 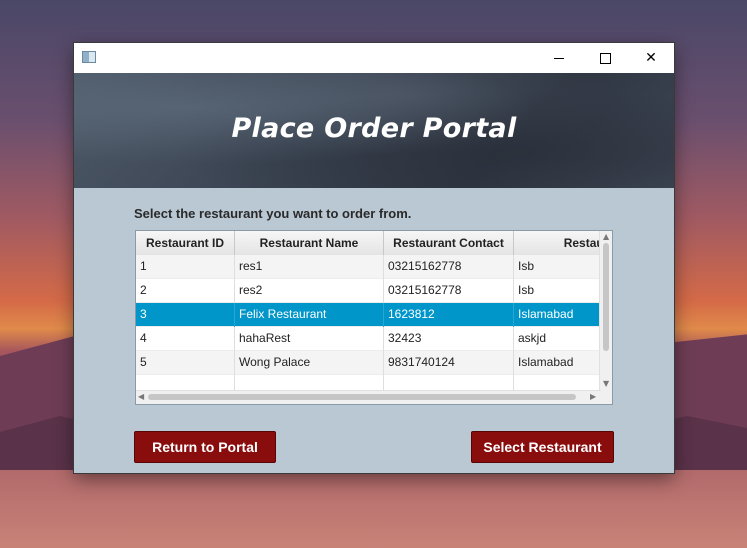 I want to click on table-row: 4 hahaRest 32423 askjd, so click(x=368, y=339).